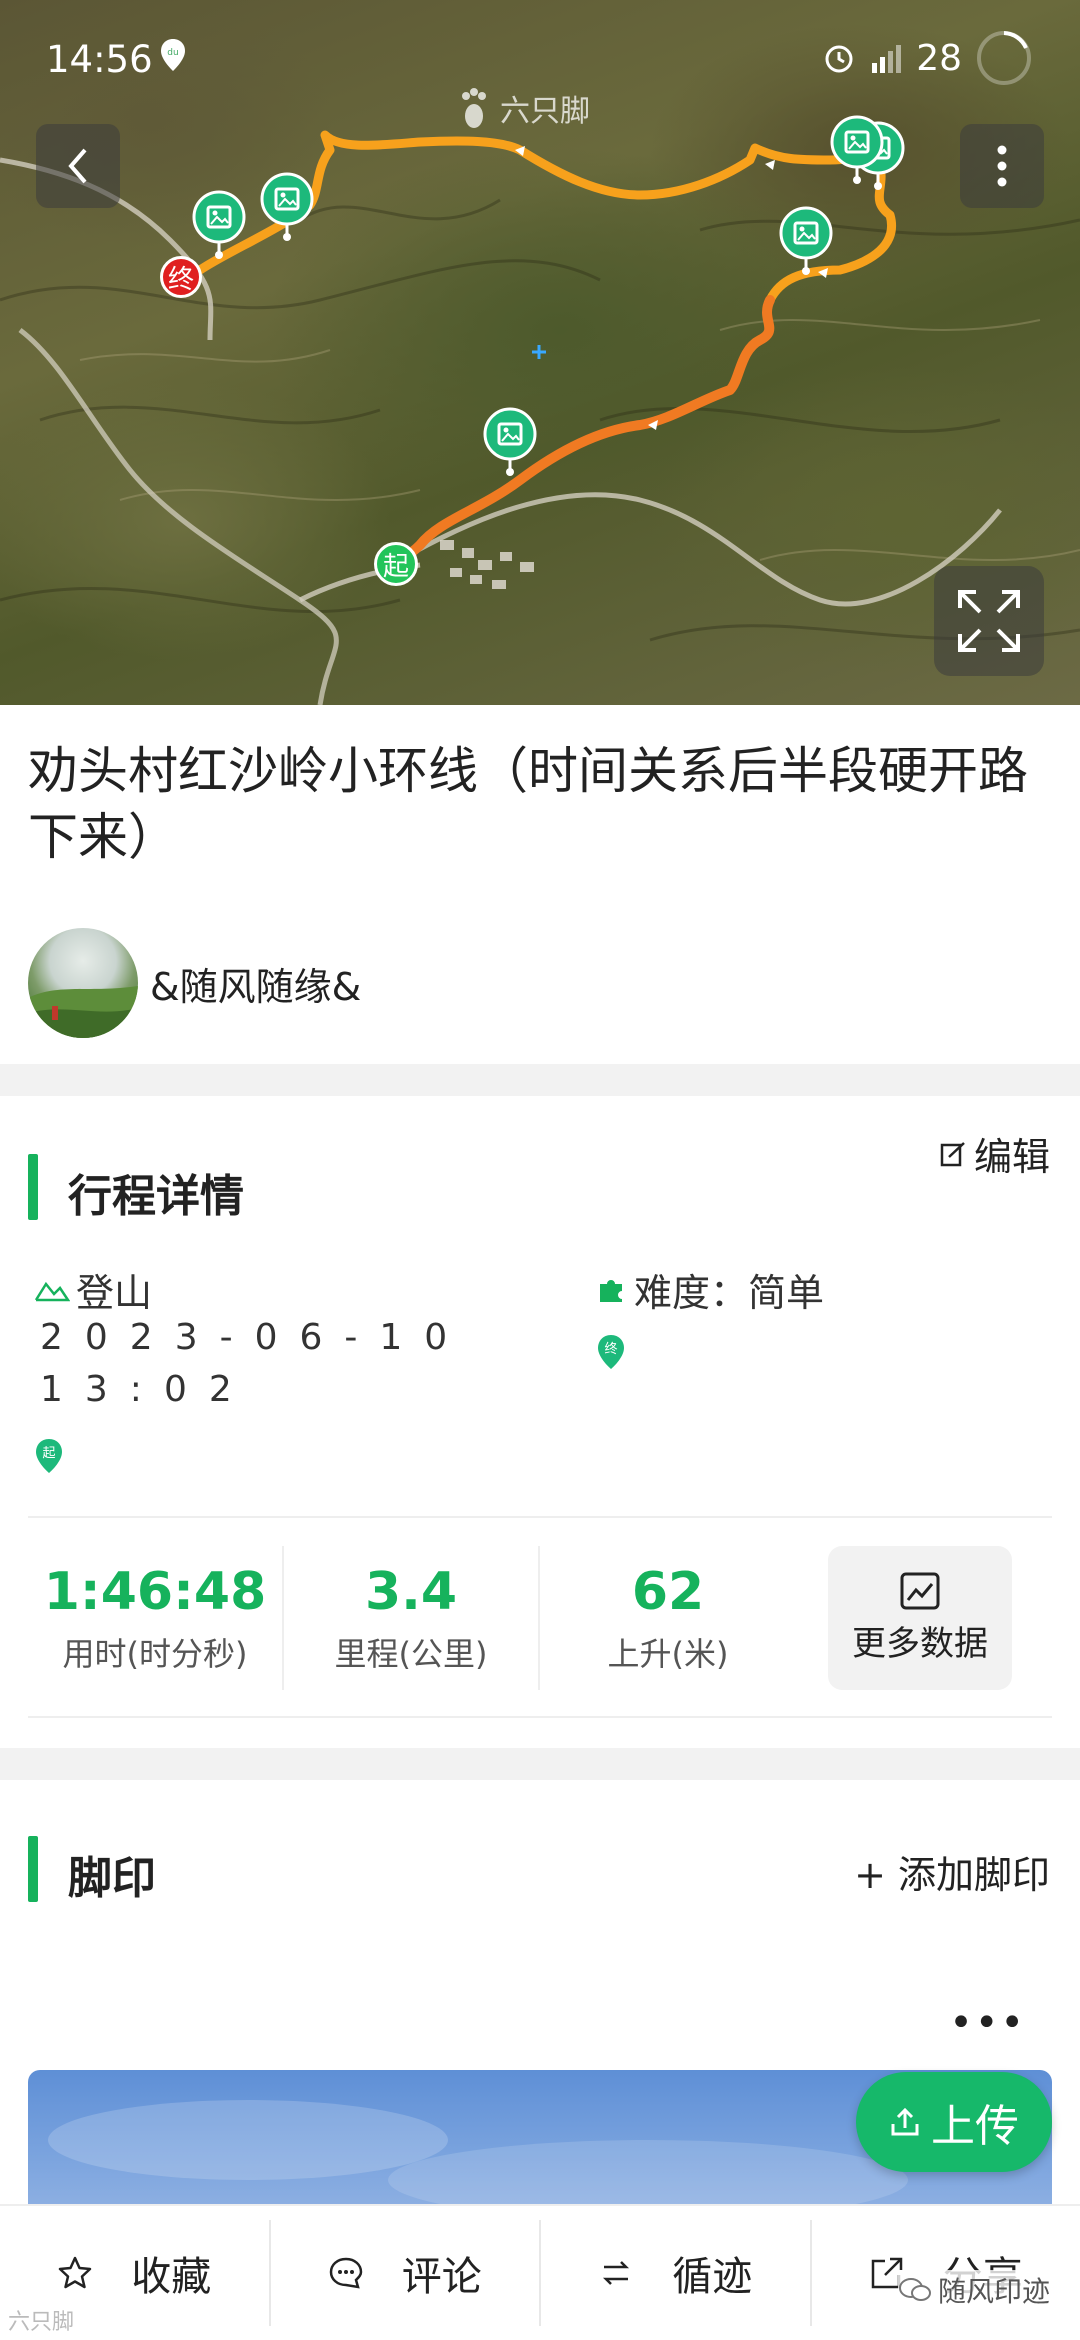  Describe the element at coordinates (112, 1878) in the screenshot. I see `footprint-title: 脚印` at that location.